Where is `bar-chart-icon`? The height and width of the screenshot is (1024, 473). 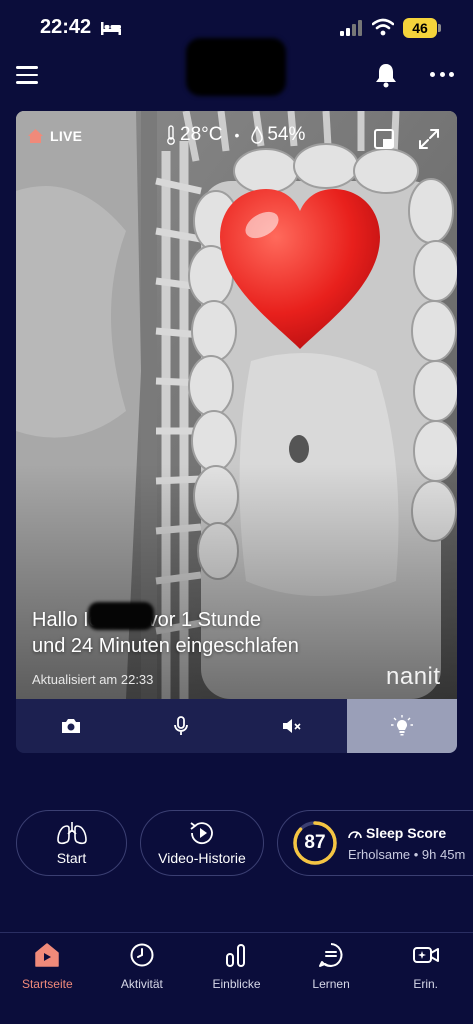
bar-chart-icon is located at coordinates (236, 955).